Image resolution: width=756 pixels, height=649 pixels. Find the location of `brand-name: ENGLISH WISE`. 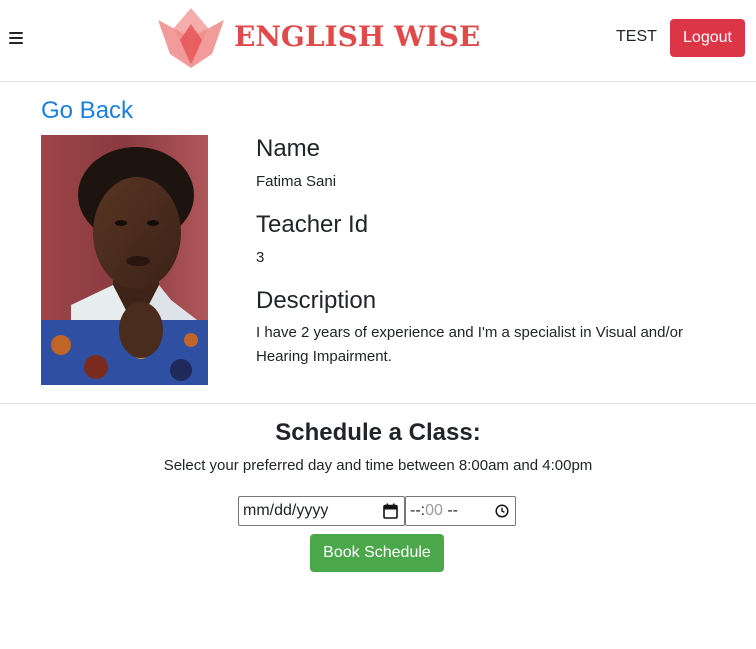

brand-name: ENGLISH WISE is located at coordinates (357, 36).